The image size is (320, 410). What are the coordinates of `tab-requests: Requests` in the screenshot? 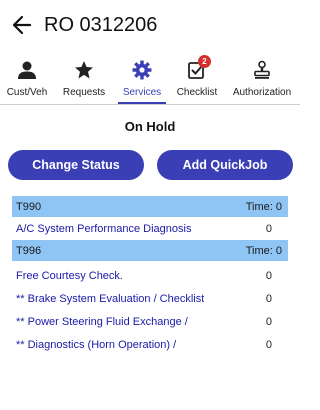 It's located at (84, 79).